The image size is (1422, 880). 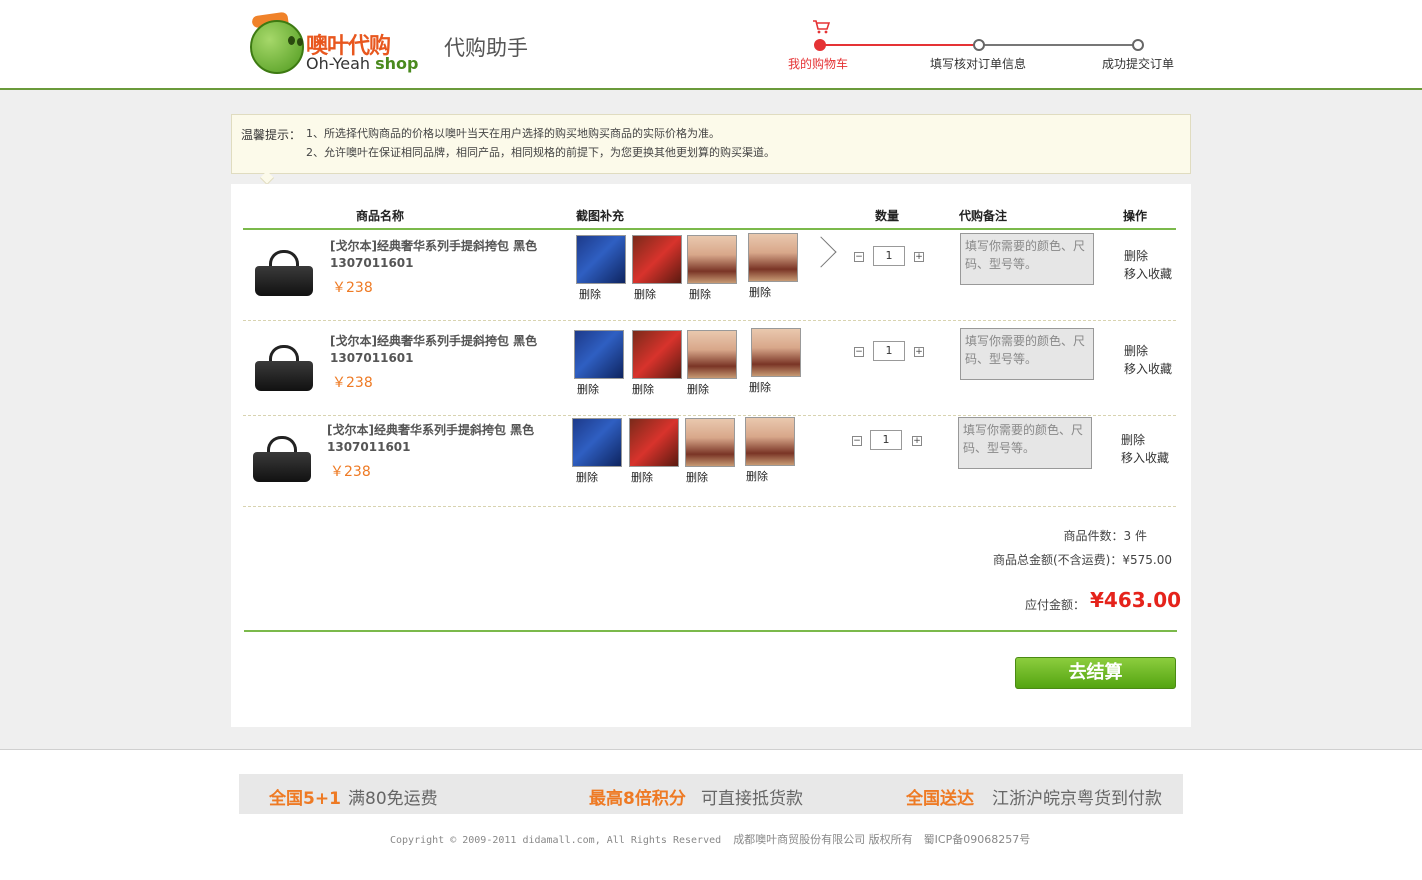 I want to click on copyright-cn: 成都噢叶商贸股份有限公司 版权所有 蜀ICP备09068257号, so click(x=882, y=839).